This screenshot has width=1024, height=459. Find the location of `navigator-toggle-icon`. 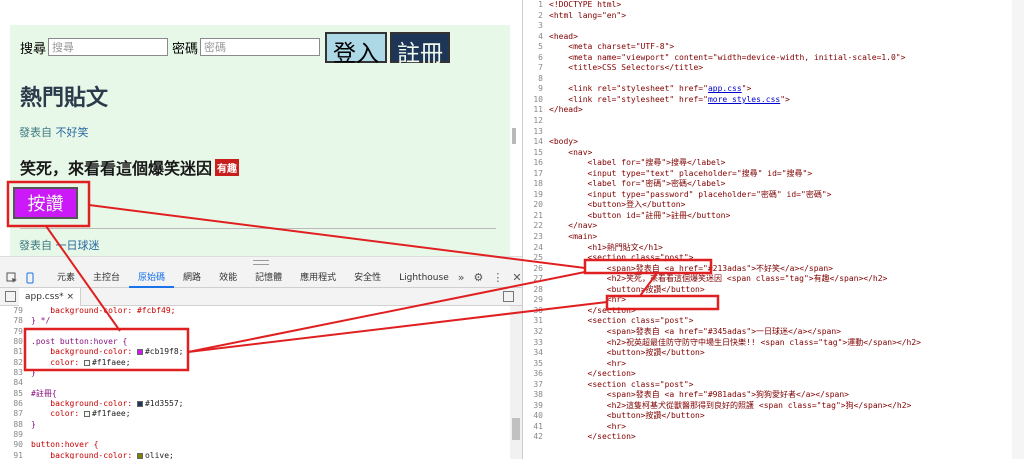

navigator-toggle-icon is located at coordinates (10, 296).